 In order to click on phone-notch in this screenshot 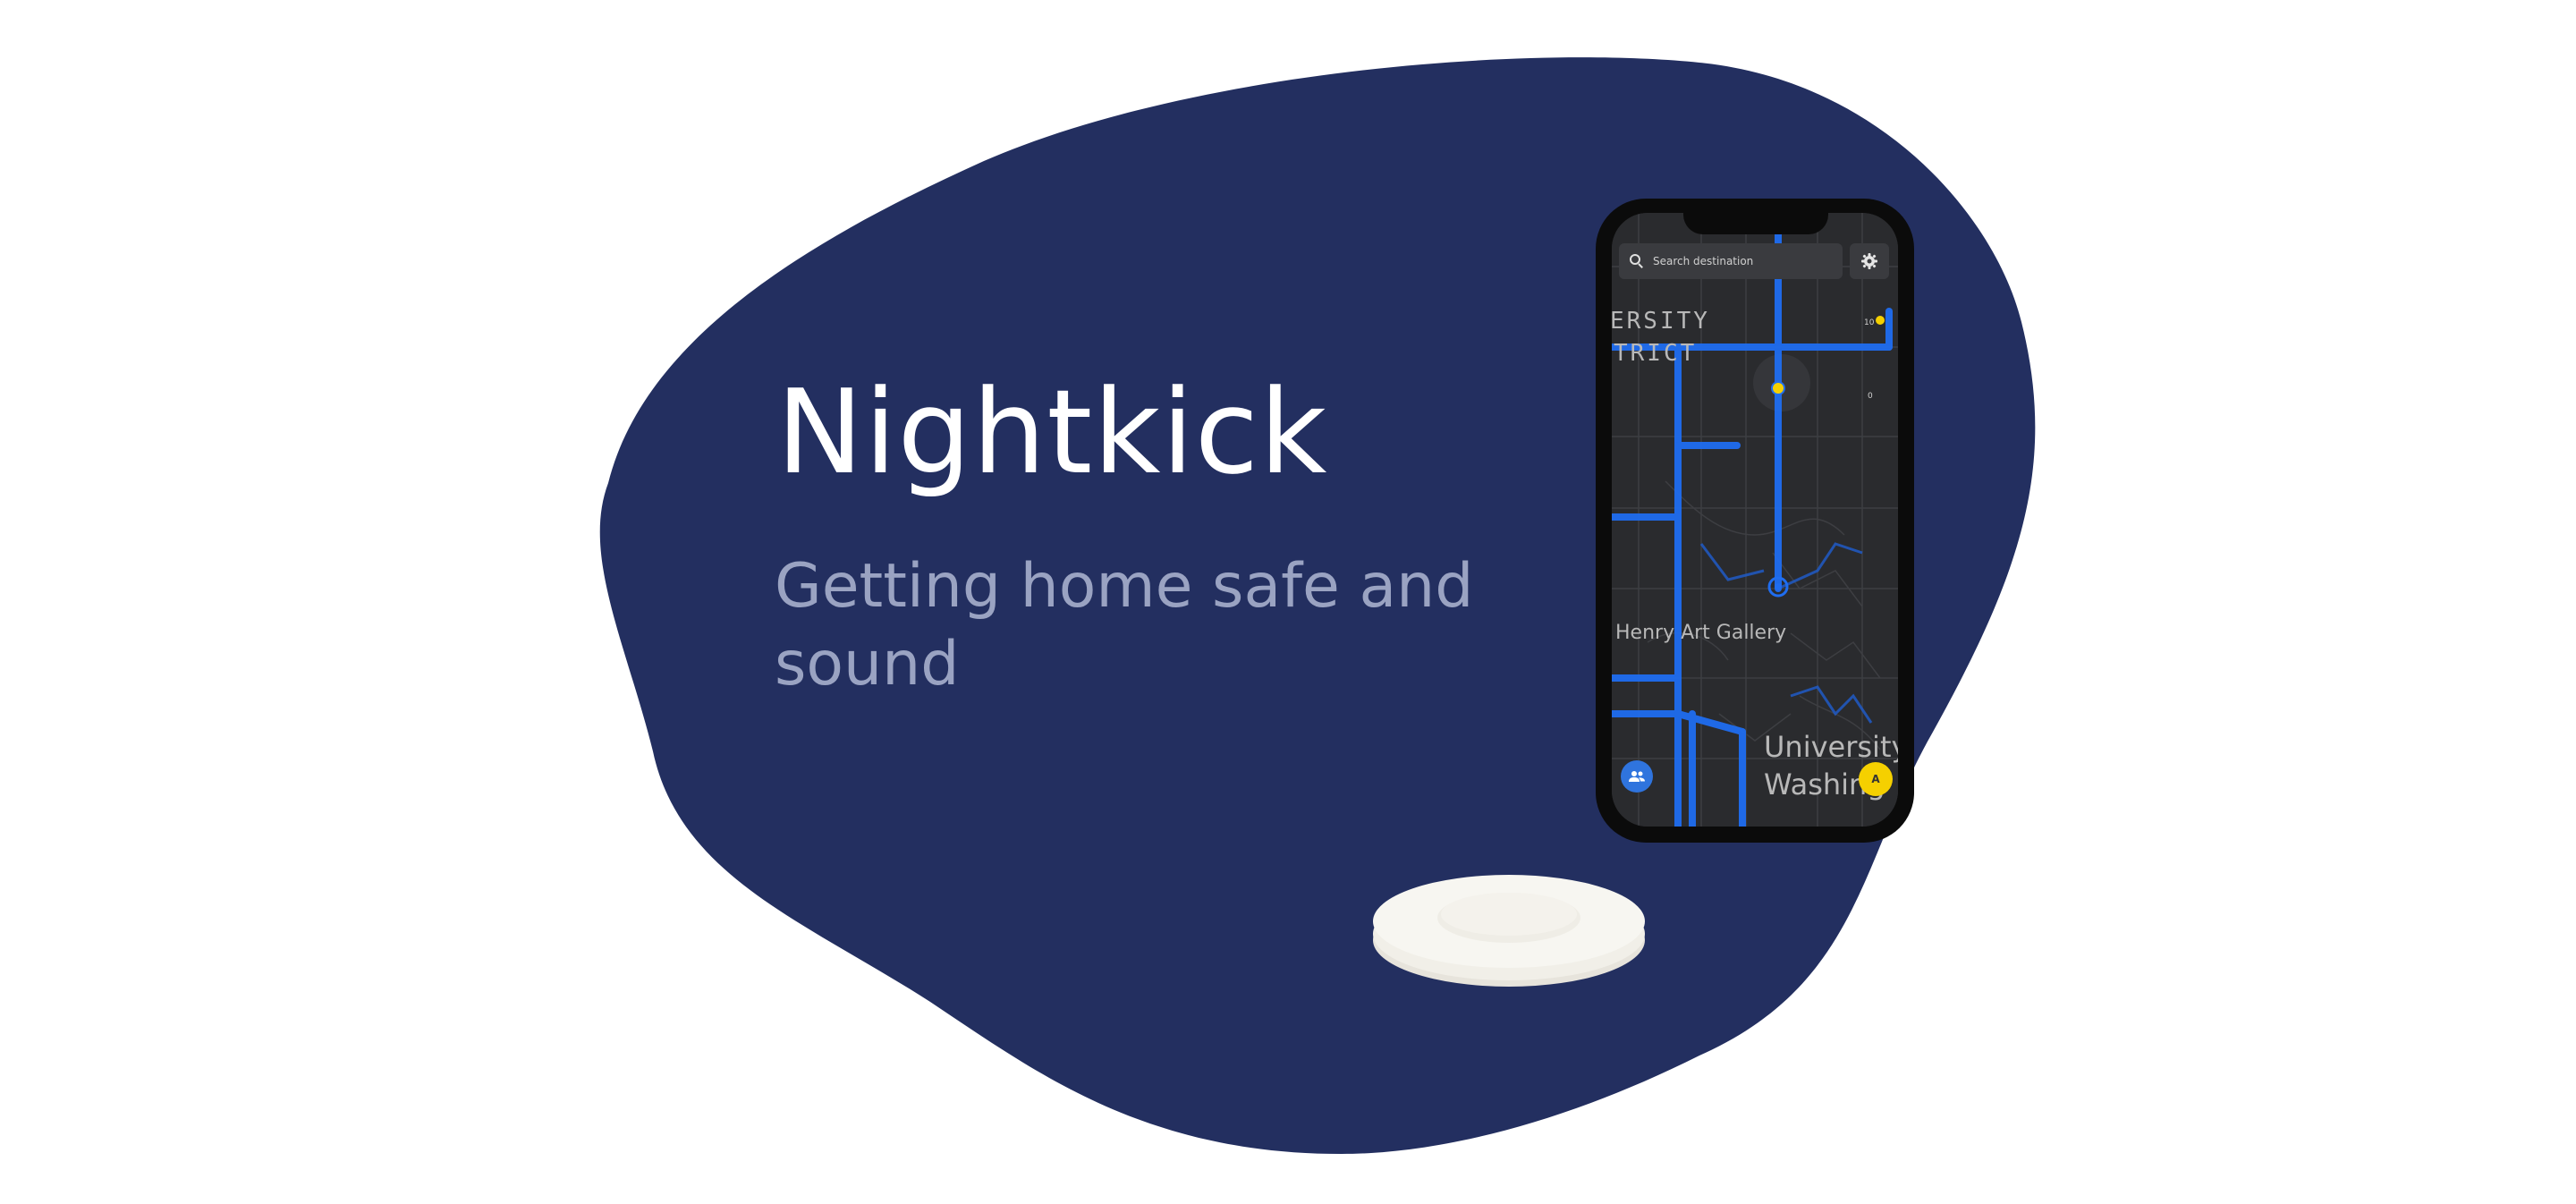, I will do `click(1755, 223)`.